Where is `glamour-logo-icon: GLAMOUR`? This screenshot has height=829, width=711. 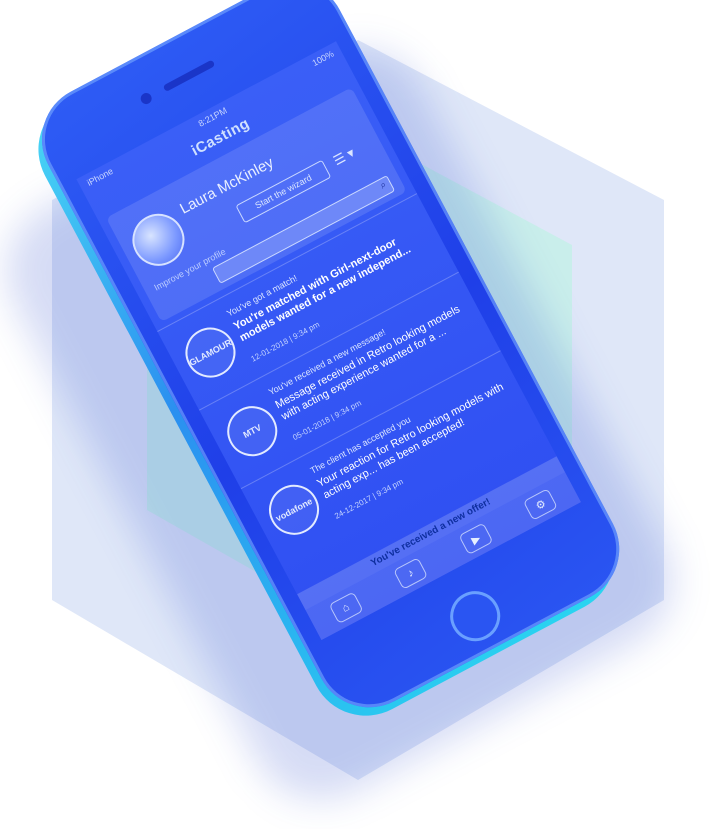
glamour-logo-icon: GLAMOUR is located at coordinates (210, 352).